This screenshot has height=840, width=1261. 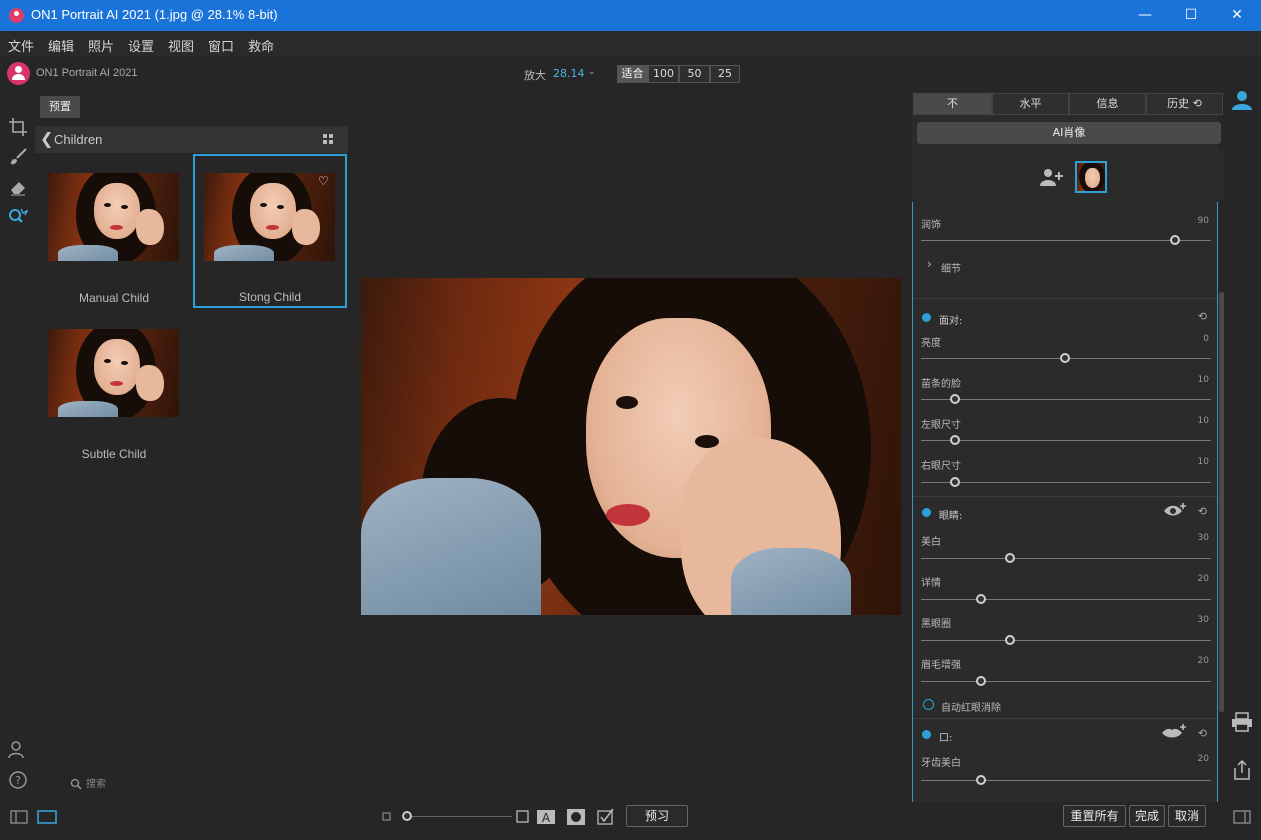 What do you see at coordinates (592, 72) in the screenshot?
I see `chevron-down-icon: ⌄` at bounding box center [592, 72].